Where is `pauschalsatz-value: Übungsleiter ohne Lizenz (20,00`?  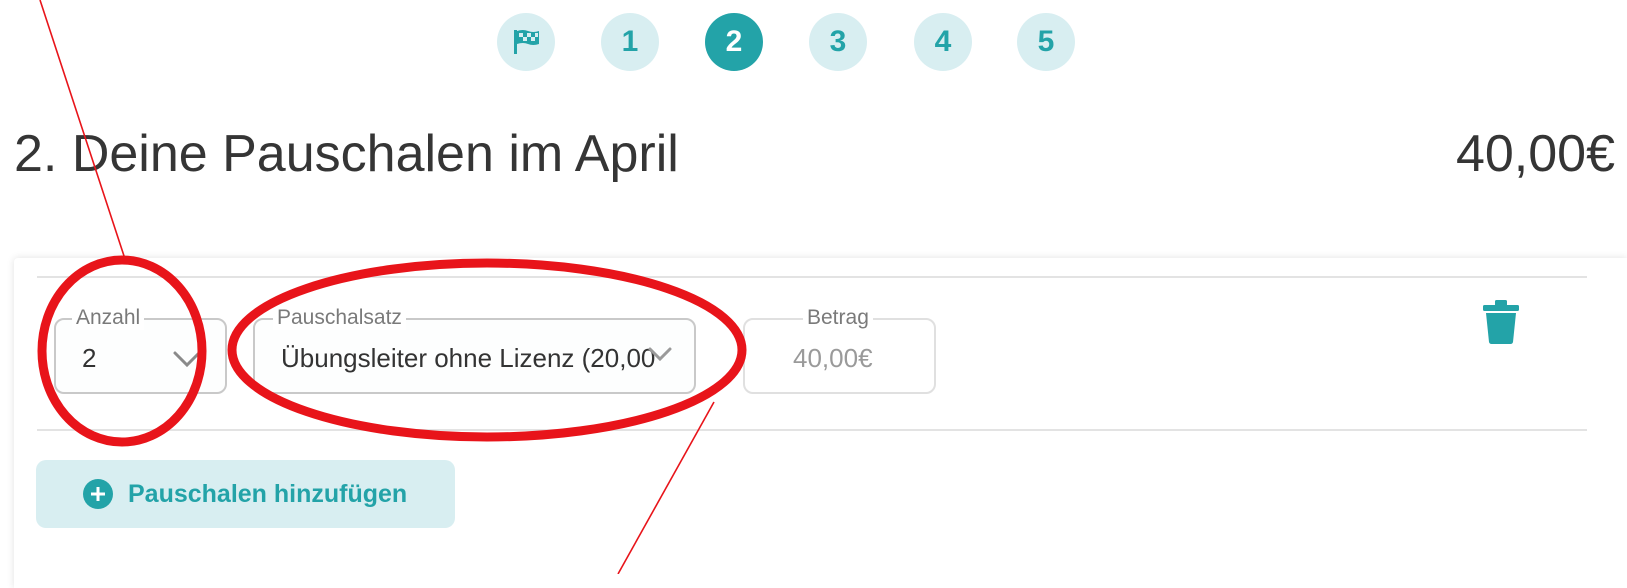
pauschalsatz-value: Übungsleiter ohne Lizenz (20,00 is located at coordinates (468, 358).